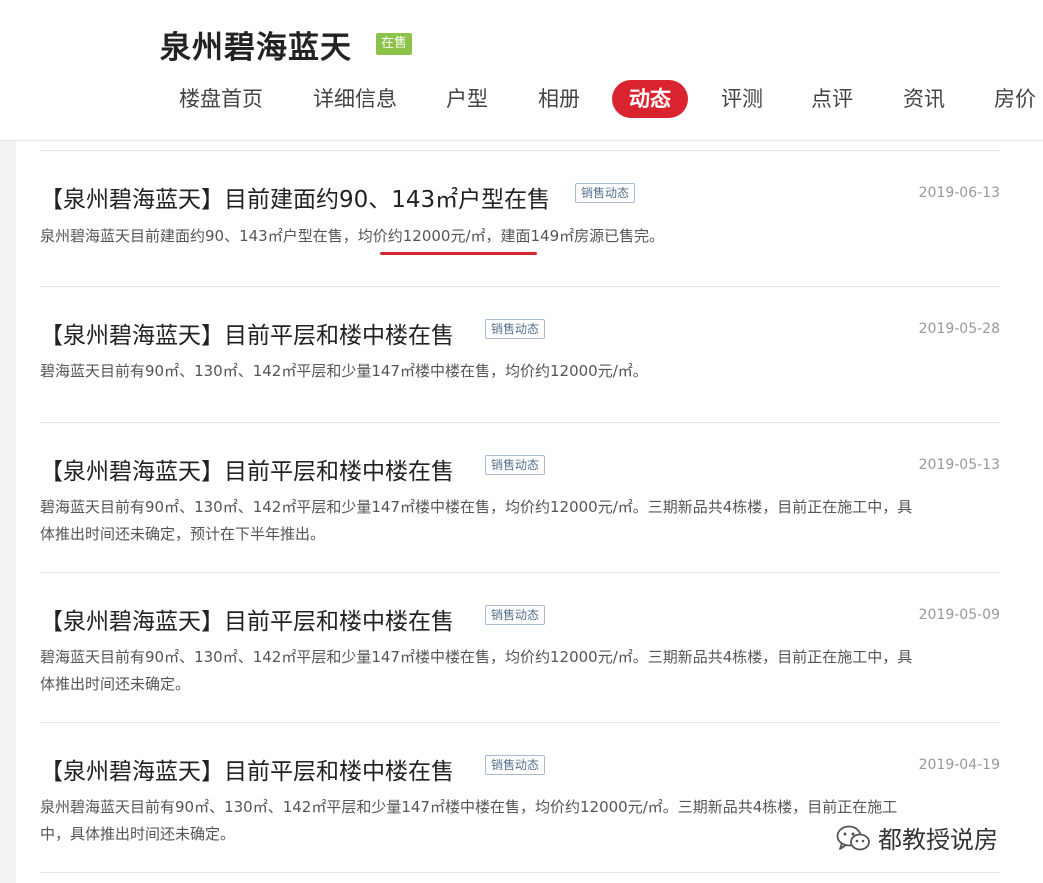 This screenshot has height=883, width=1043. Describe the element at coordinates (938, 840) in the screenshot. I see `watermark-text: 都教授说房` at that location.